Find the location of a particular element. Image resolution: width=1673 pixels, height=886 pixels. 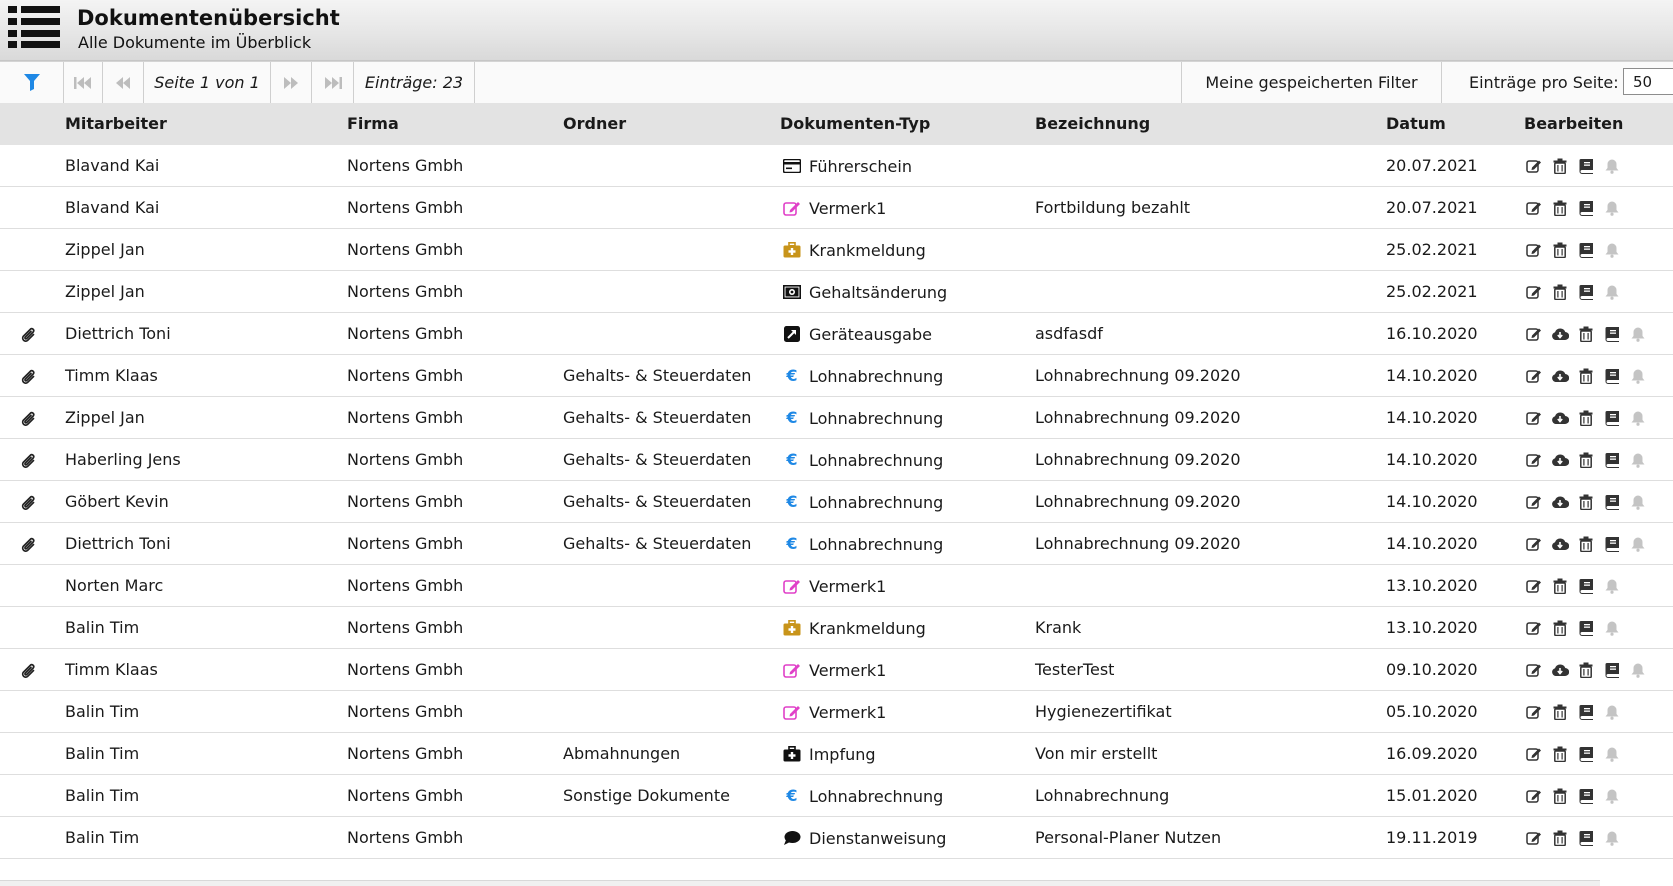

column-header-employee: Mitarbeiter is located at coordinates (116, 123).